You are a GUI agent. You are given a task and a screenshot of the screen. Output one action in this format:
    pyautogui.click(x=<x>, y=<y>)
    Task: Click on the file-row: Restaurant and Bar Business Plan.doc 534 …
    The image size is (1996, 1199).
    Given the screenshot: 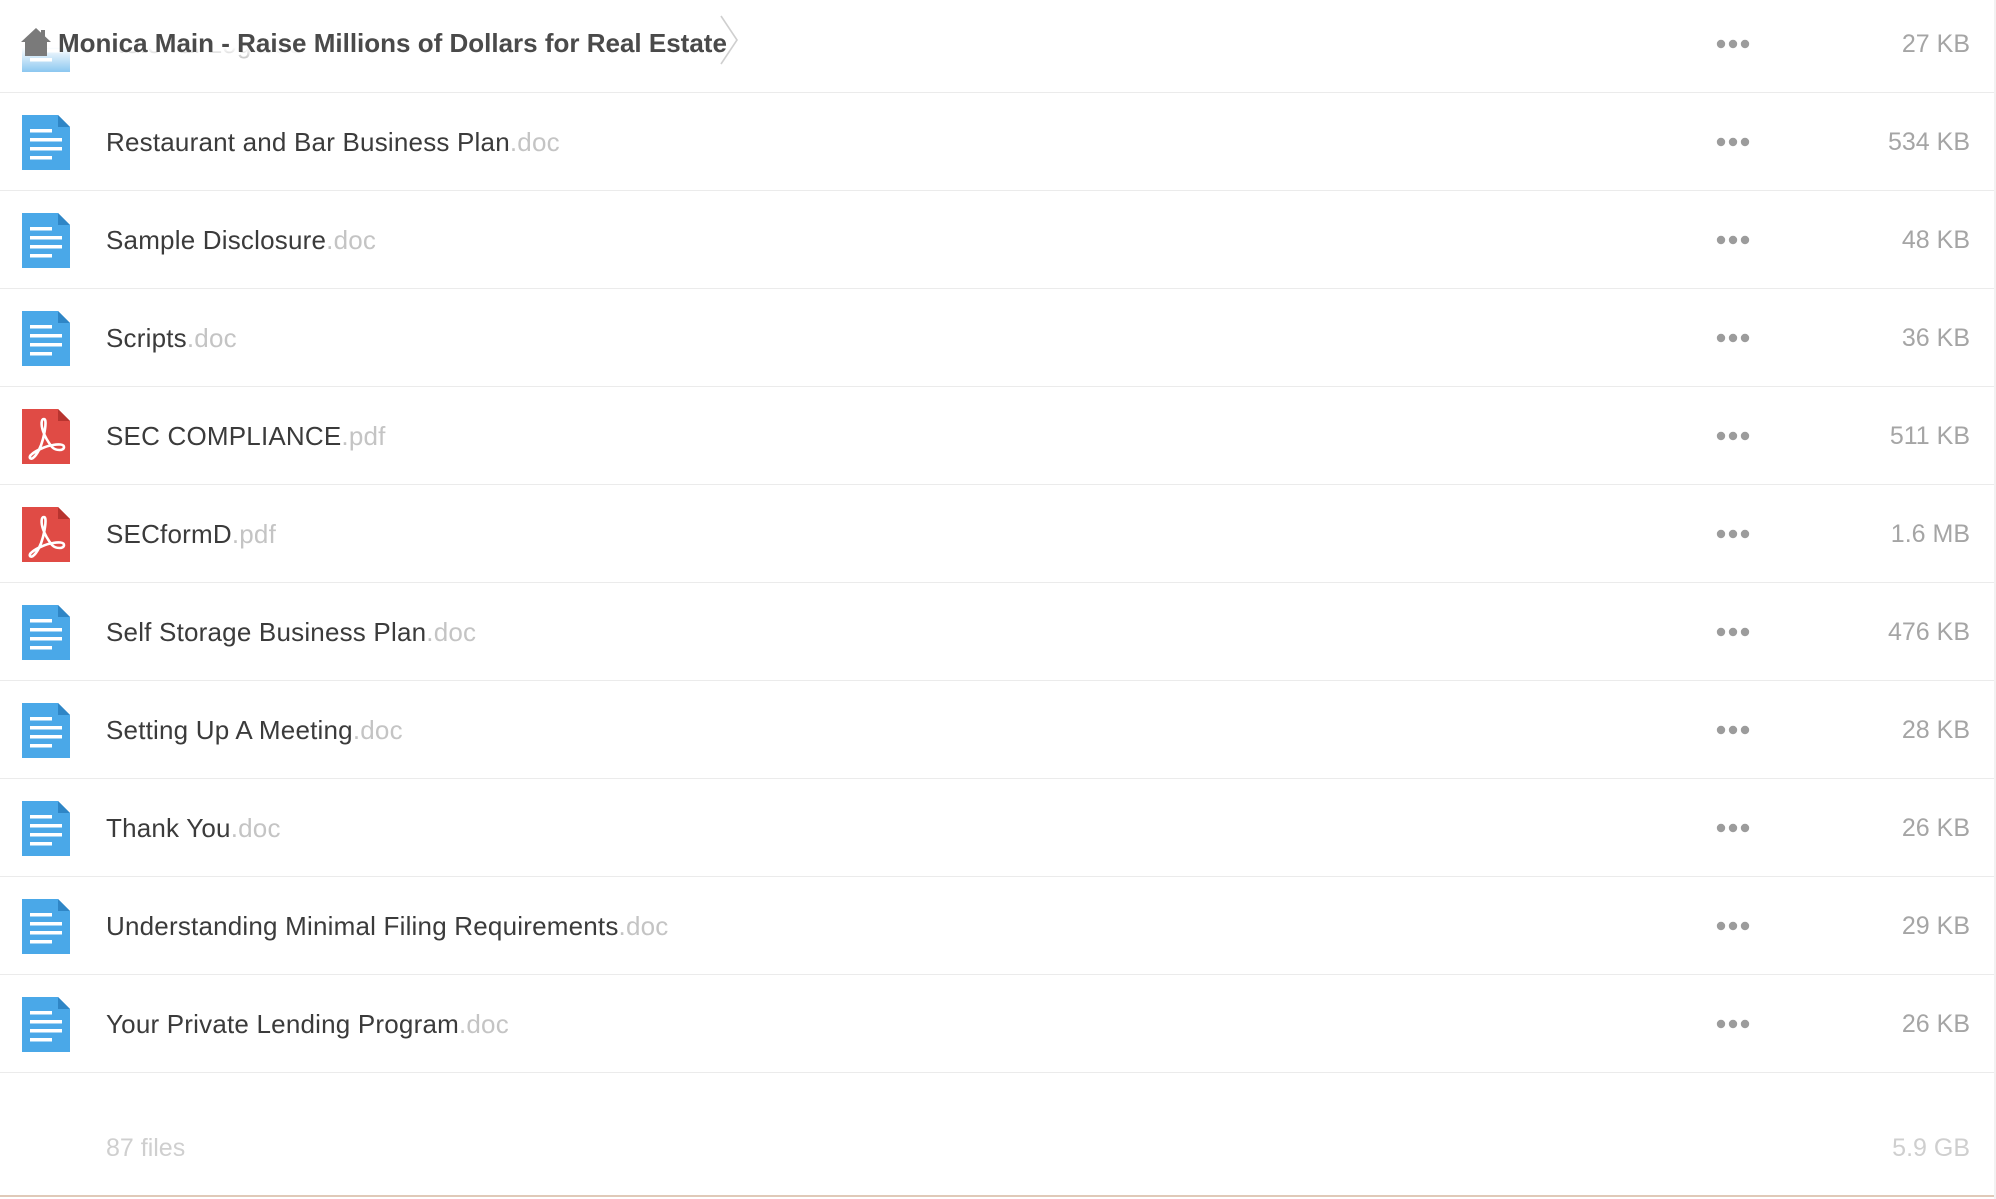 What is the action you would take?
    pyautogui.click(x=998, y=142)
    